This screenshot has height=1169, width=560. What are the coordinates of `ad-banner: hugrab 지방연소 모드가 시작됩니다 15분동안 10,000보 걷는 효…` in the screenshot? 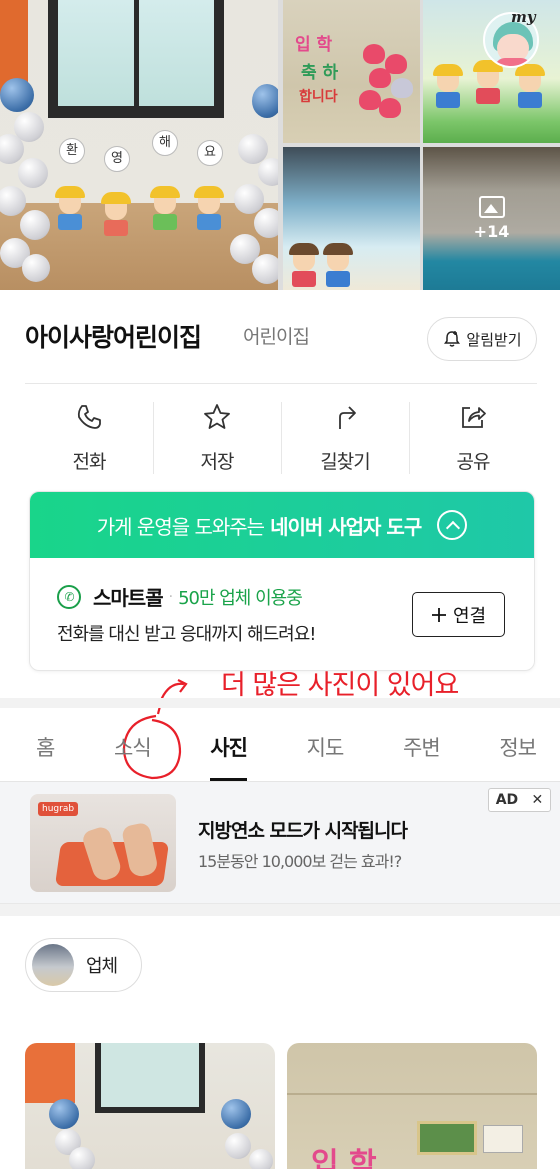 It's located at (280, 843).